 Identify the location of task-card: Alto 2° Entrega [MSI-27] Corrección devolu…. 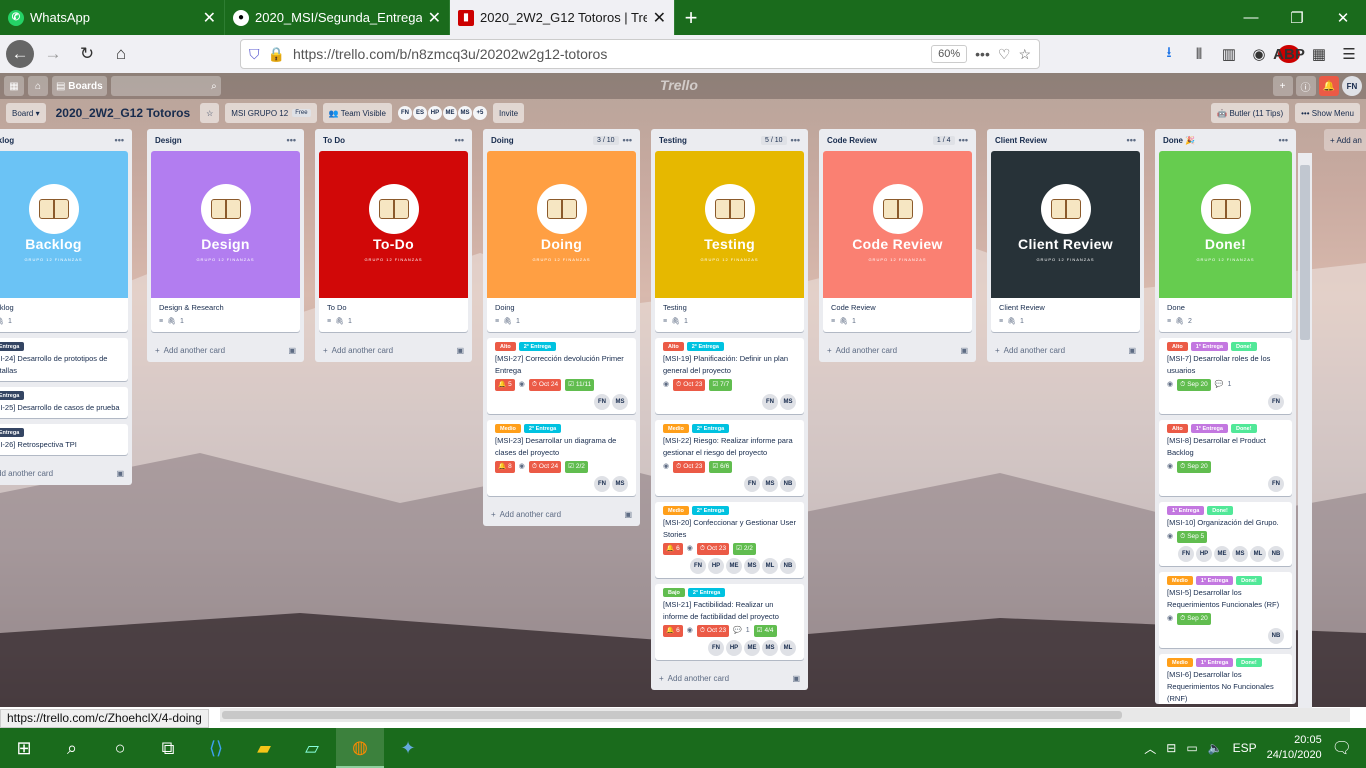
(561, 376).